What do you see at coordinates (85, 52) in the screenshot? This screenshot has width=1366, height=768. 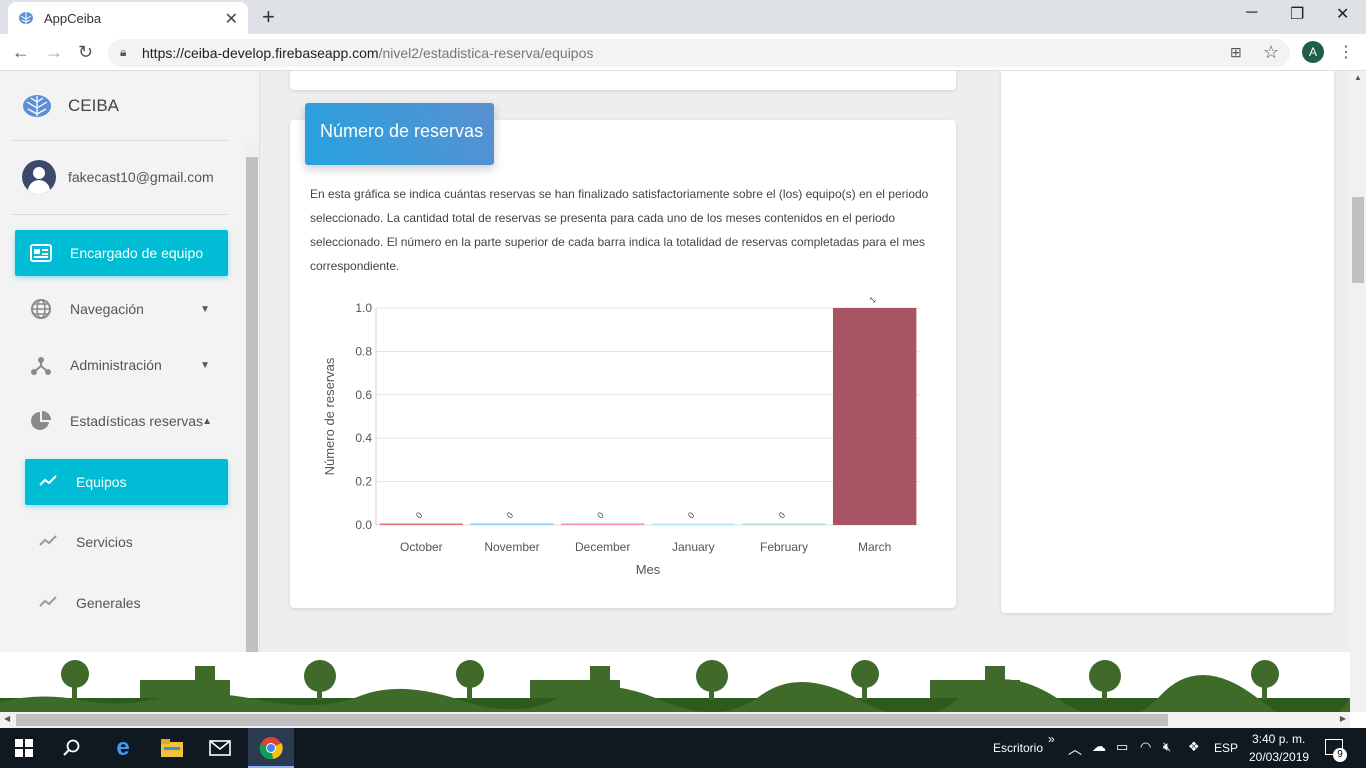 I see `reload-icon: ↻` at bounding box center [85, 52].